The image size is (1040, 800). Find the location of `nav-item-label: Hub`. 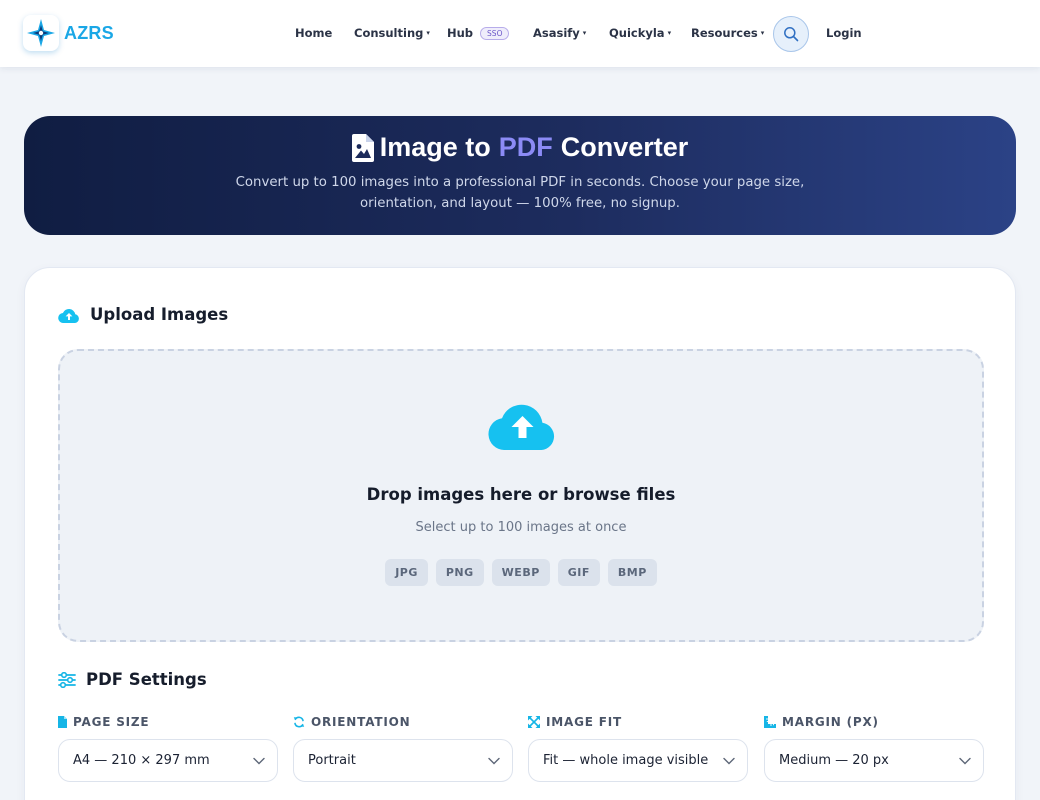

nav-item-label: Hub is located at coordinates (460, 33).